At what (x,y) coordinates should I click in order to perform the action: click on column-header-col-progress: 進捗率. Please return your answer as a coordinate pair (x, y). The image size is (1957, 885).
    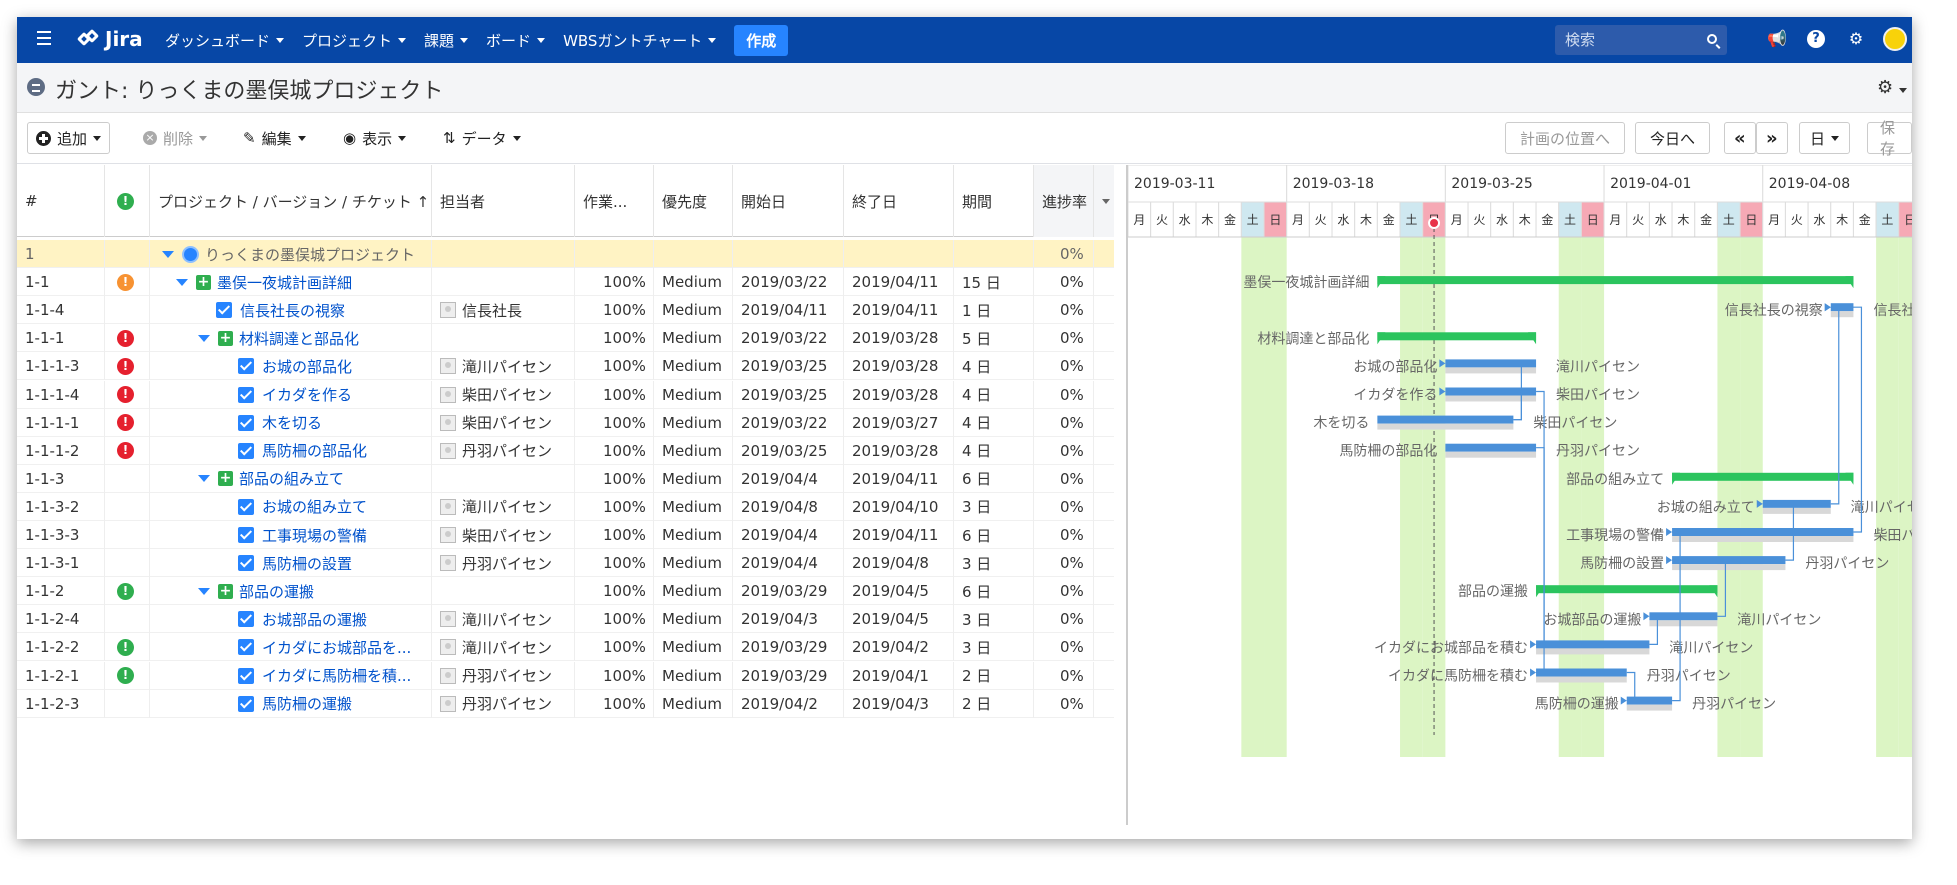
    Looking at the image, I should click on (1064, 201).